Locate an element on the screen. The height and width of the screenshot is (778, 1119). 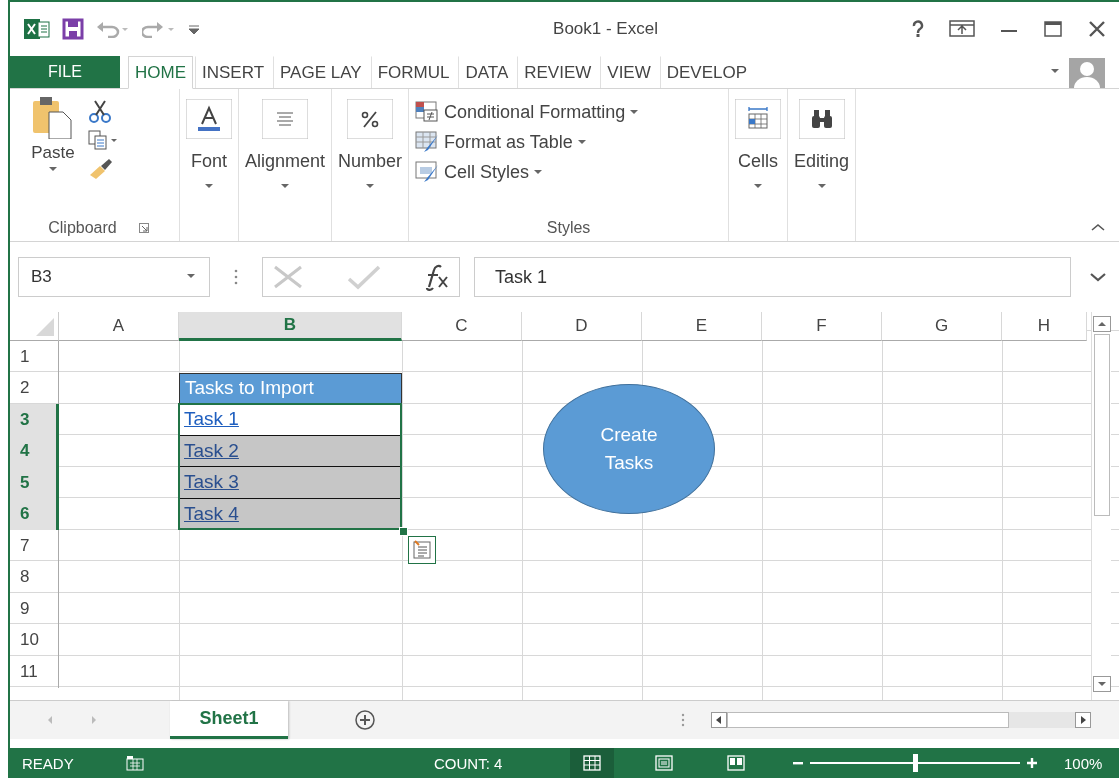
conditional-formatting-icon is located at coordinates (427, 112).